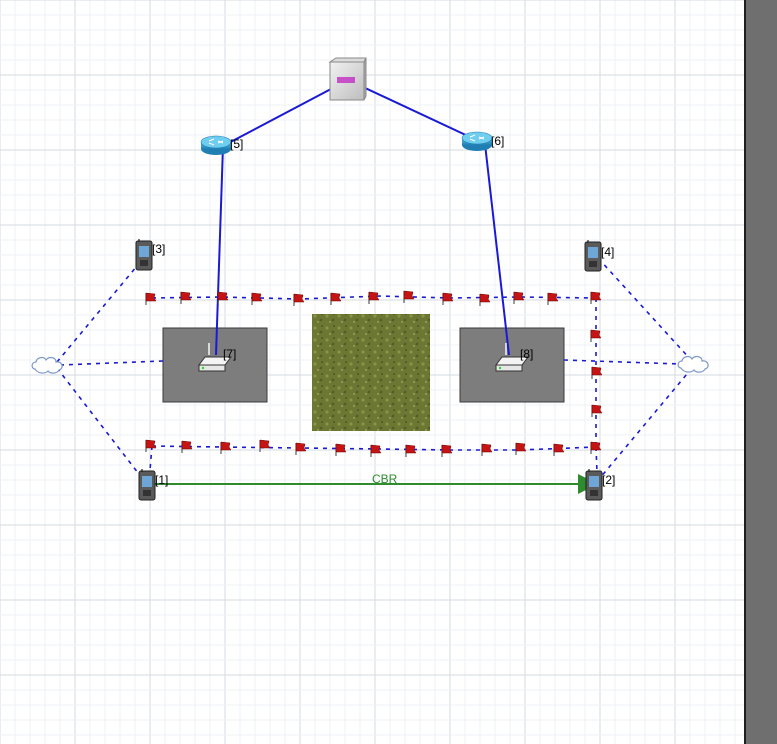  What do you see at coordinates (760, 372) in the screenshot?
I see `canvas-right-margin` at bounding box center [760, 372].